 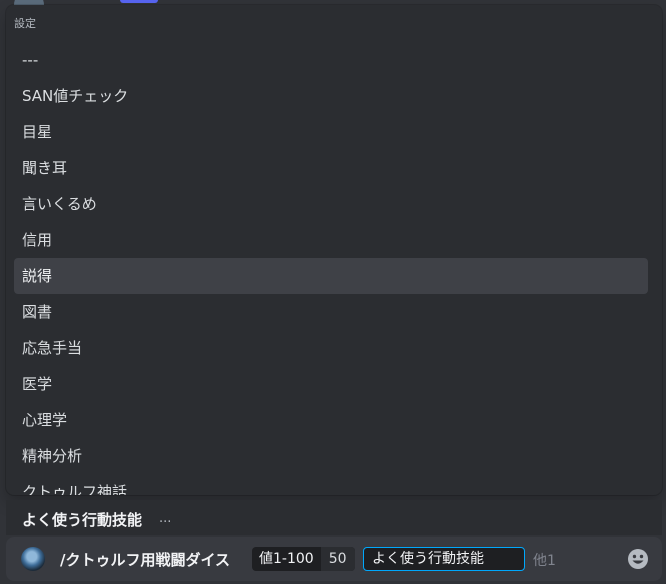 I want to click on option-item: 聞き耳, so click(x=331, y=168).